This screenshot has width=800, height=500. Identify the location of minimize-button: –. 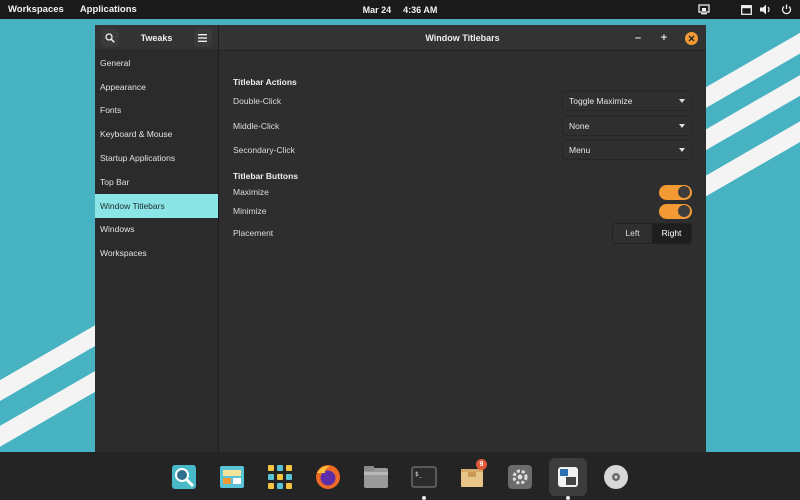
(638, 38).